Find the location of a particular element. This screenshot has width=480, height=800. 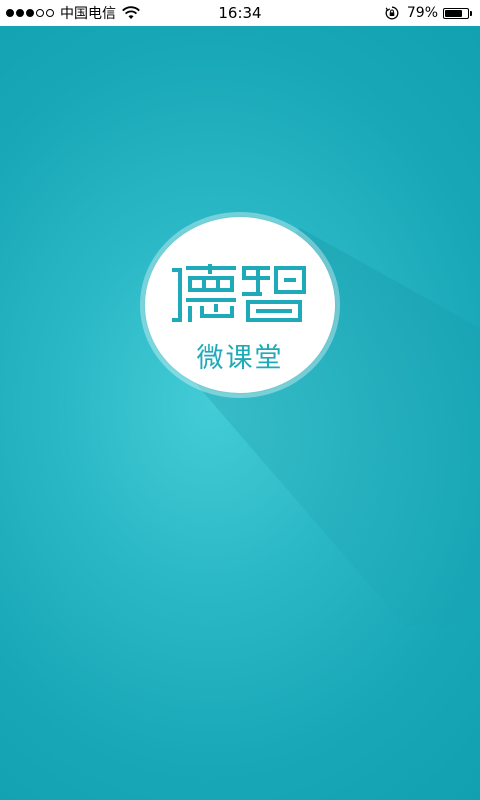

battery-percent: 79% is located at coordinates (422, 13).